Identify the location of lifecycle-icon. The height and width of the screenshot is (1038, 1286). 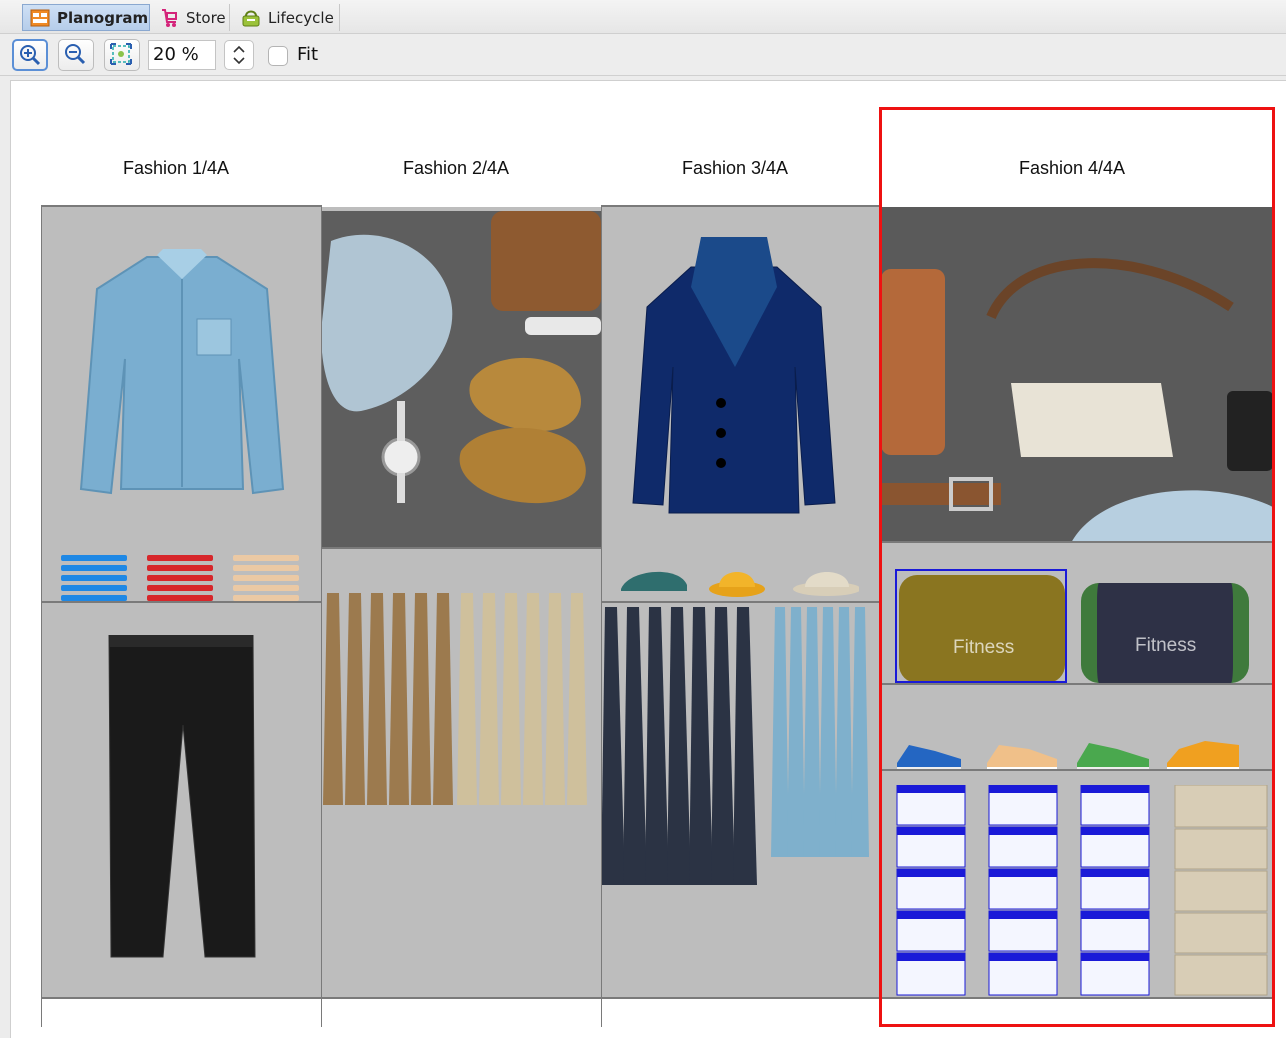
(251, 18).